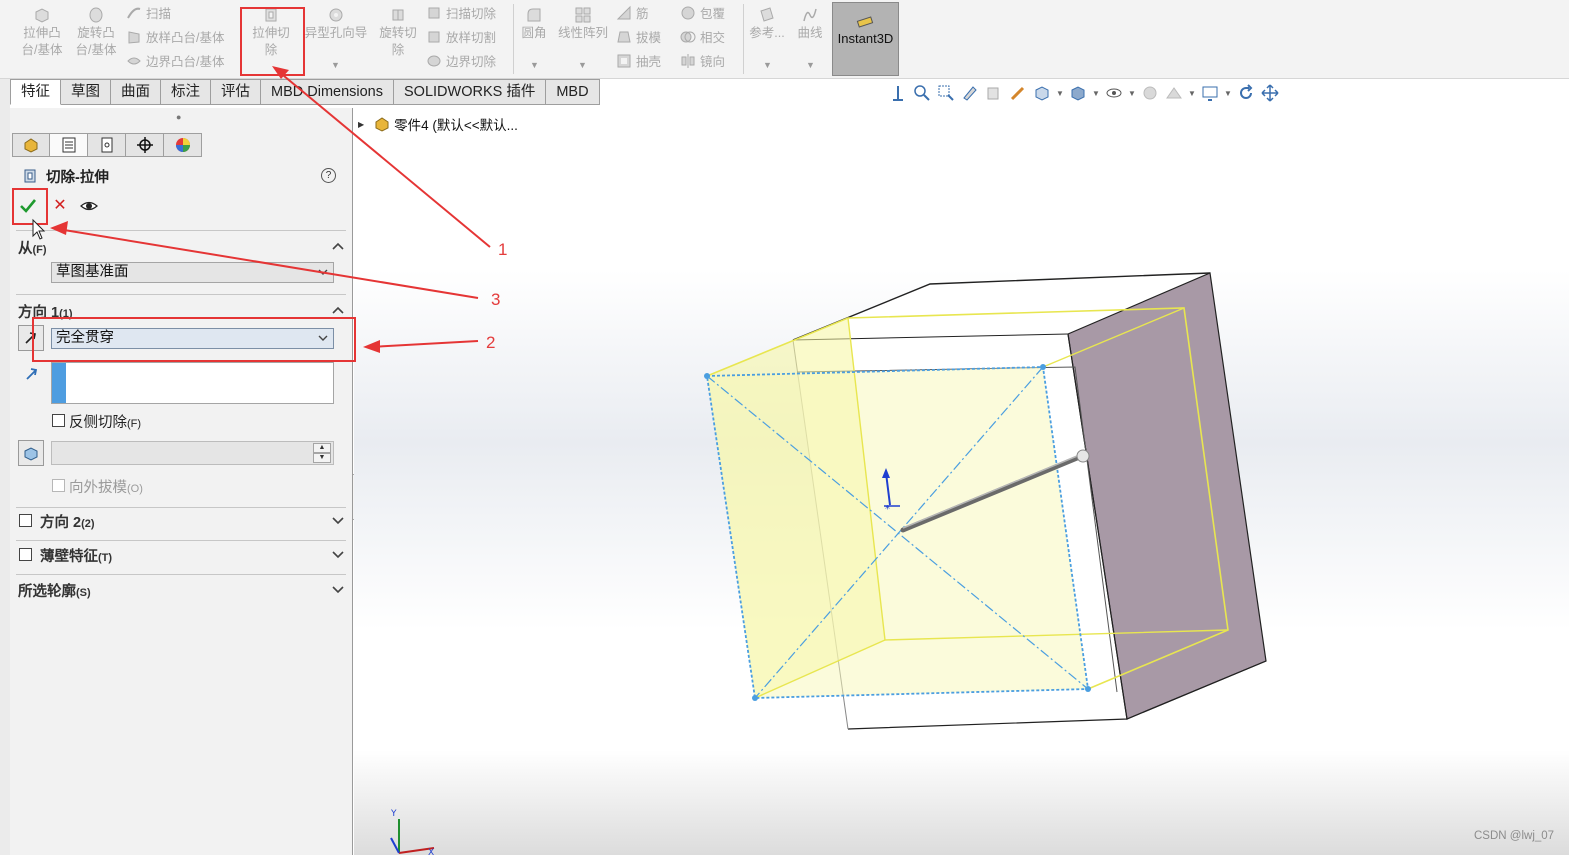 The width and height of the screenshot is (1569, 855). Describe the element at coordinates (1228, 93) in the screenshot. I see `view-settings-dropdown: ▼` at that location.